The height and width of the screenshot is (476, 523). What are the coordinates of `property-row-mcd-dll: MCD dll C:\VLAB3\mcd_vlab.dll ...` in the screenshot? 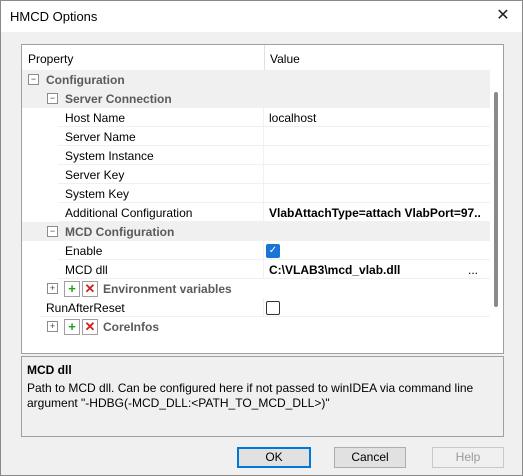 It's located at (256, 269).